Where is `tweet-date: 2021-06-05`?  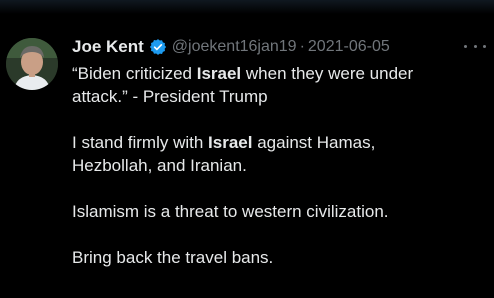
tweet-date: 2021-06-05 is located at coordinates (349, 47).